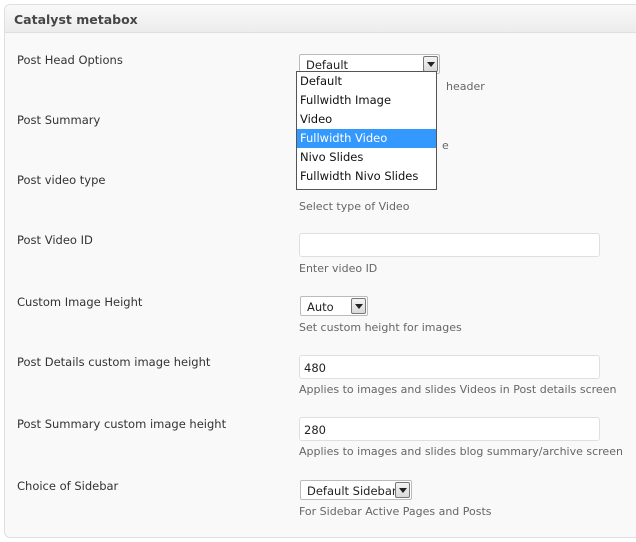  I want to click on post-video-id-input, so click(449, 245).